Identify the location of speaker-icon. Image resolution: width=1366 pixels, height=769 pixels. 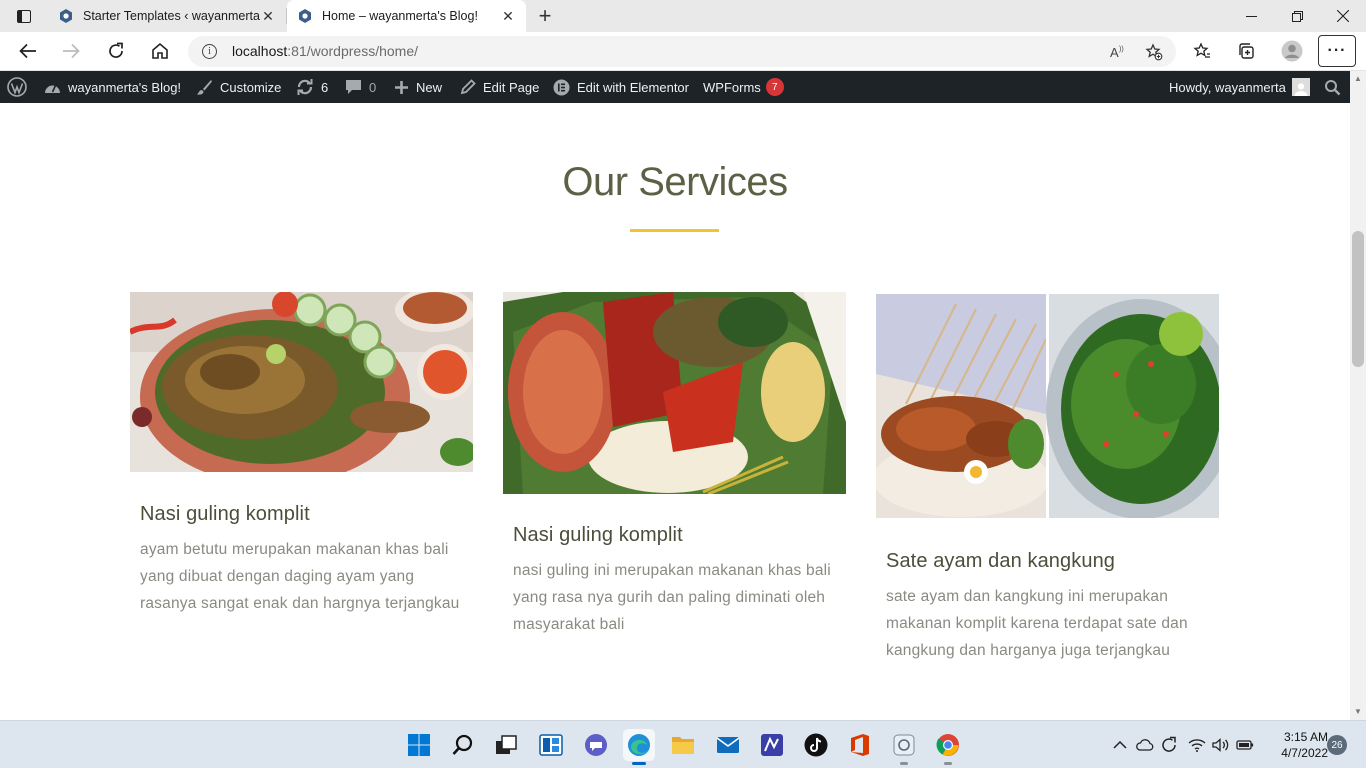
(1220, 745).